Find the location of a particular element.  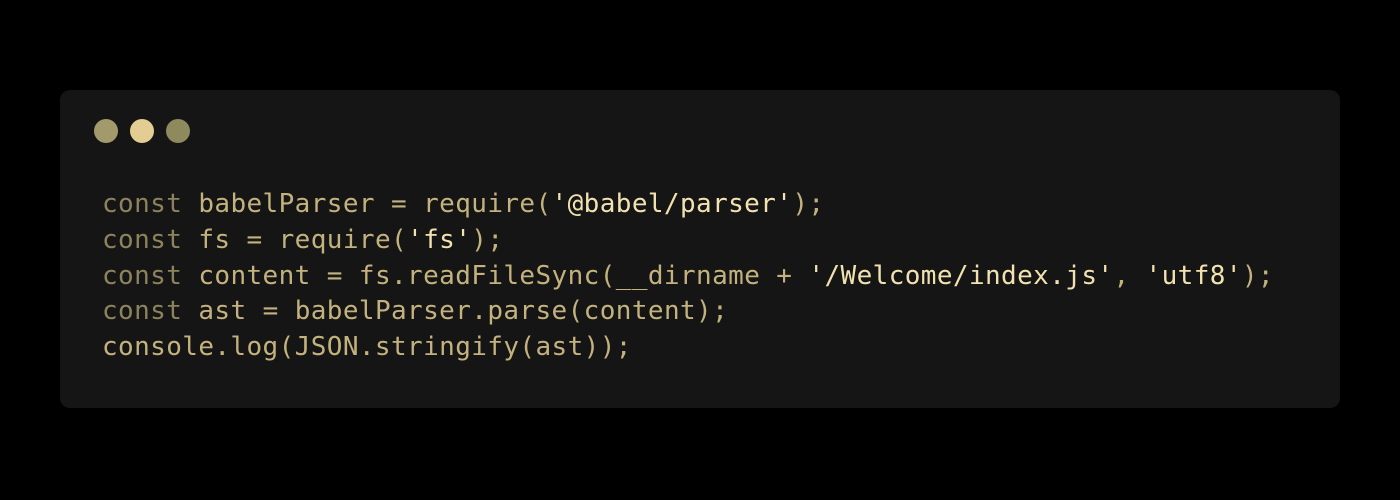

code-string: 'fs' is located at coordinates (439, 239).